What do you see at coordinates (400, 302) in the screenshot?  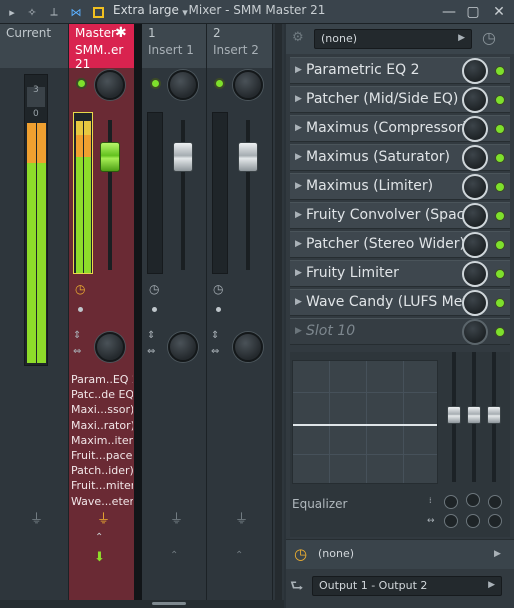 I see `fx-slot-9: ▶ Wave Candy (LUFS Mete..` at bounding box center [400, 302].